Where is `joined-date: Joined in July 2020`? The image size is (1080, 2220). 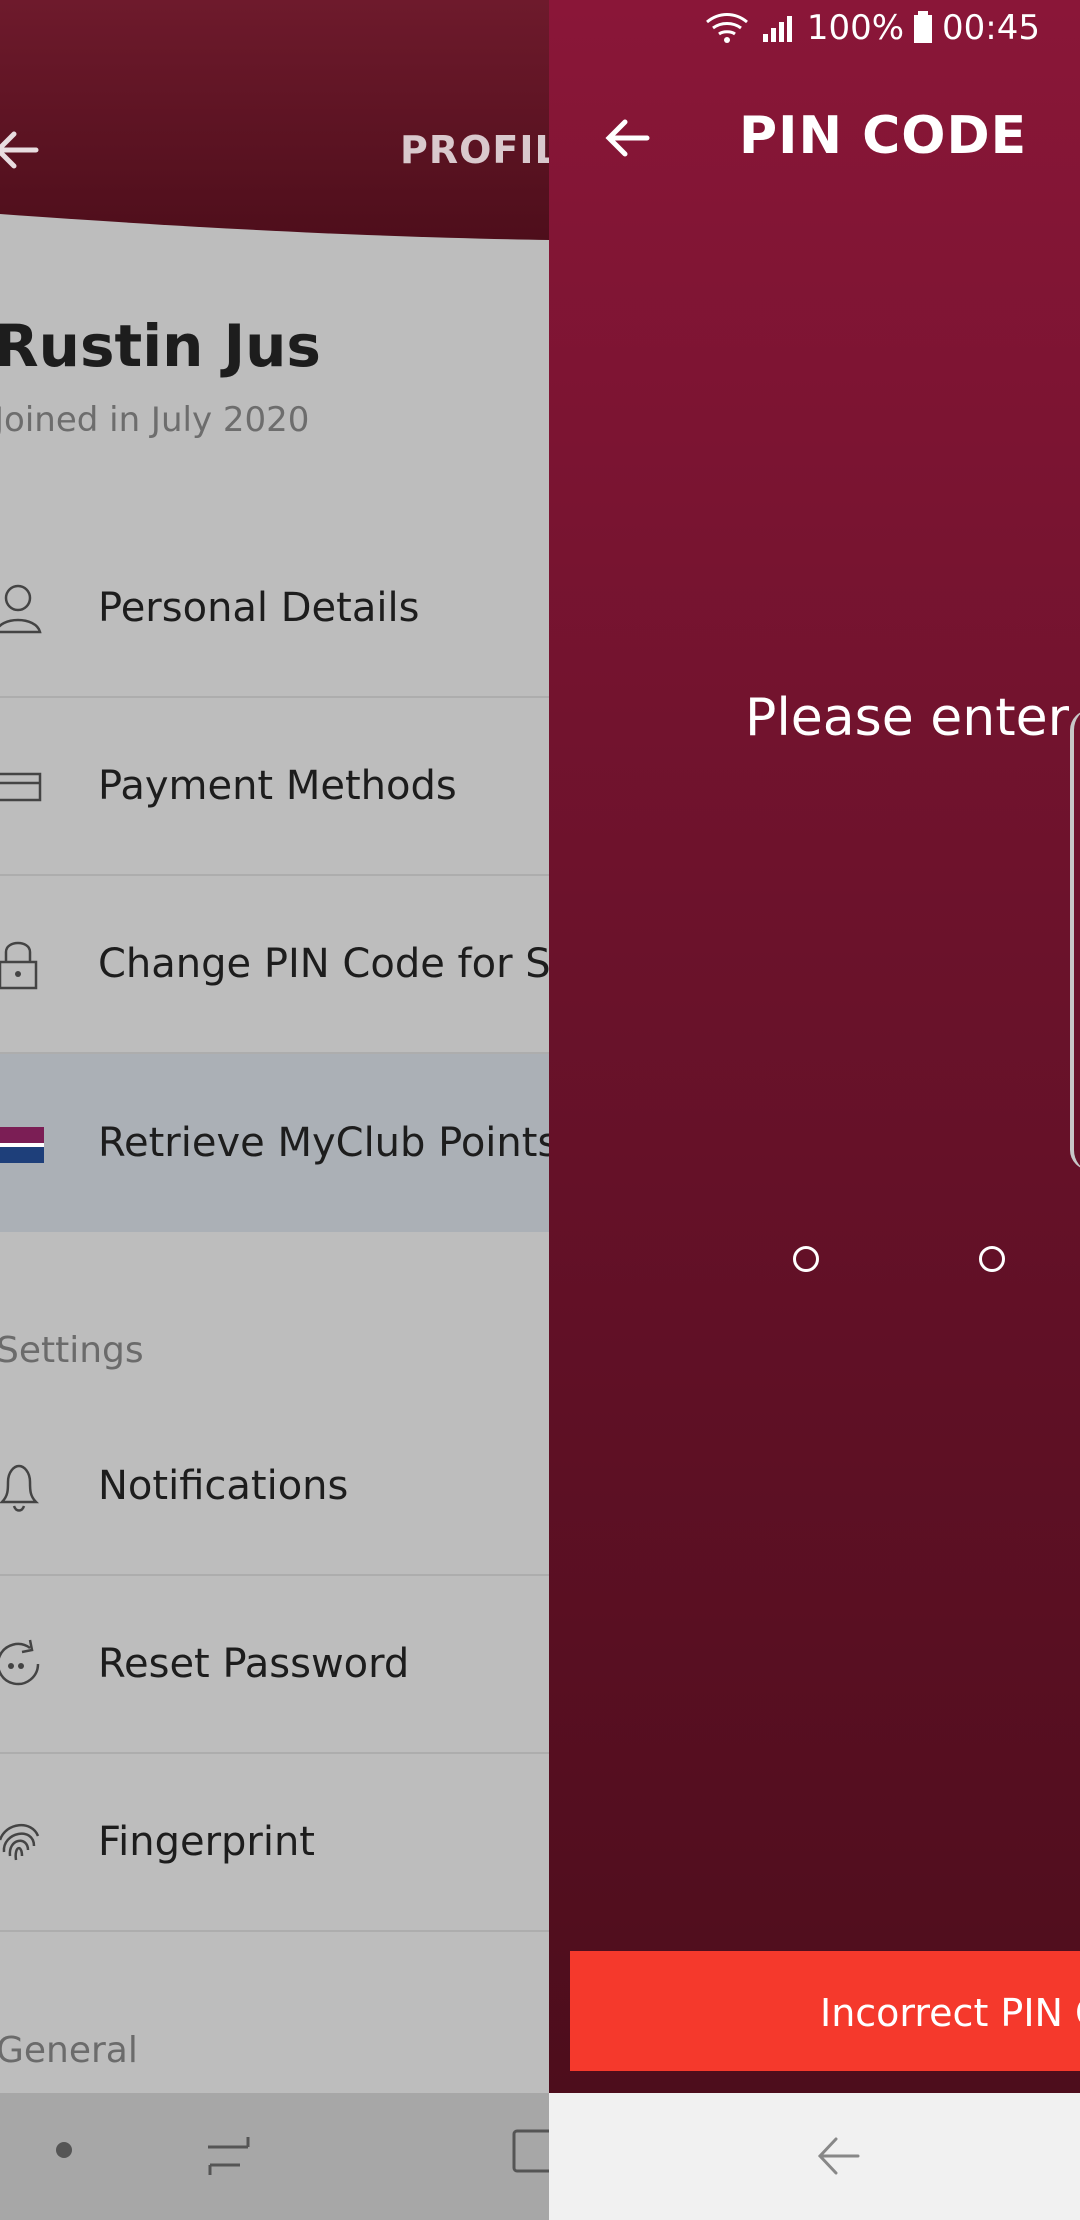 joined-date: Joined in July 2020 is located at coordinates (155, 420).